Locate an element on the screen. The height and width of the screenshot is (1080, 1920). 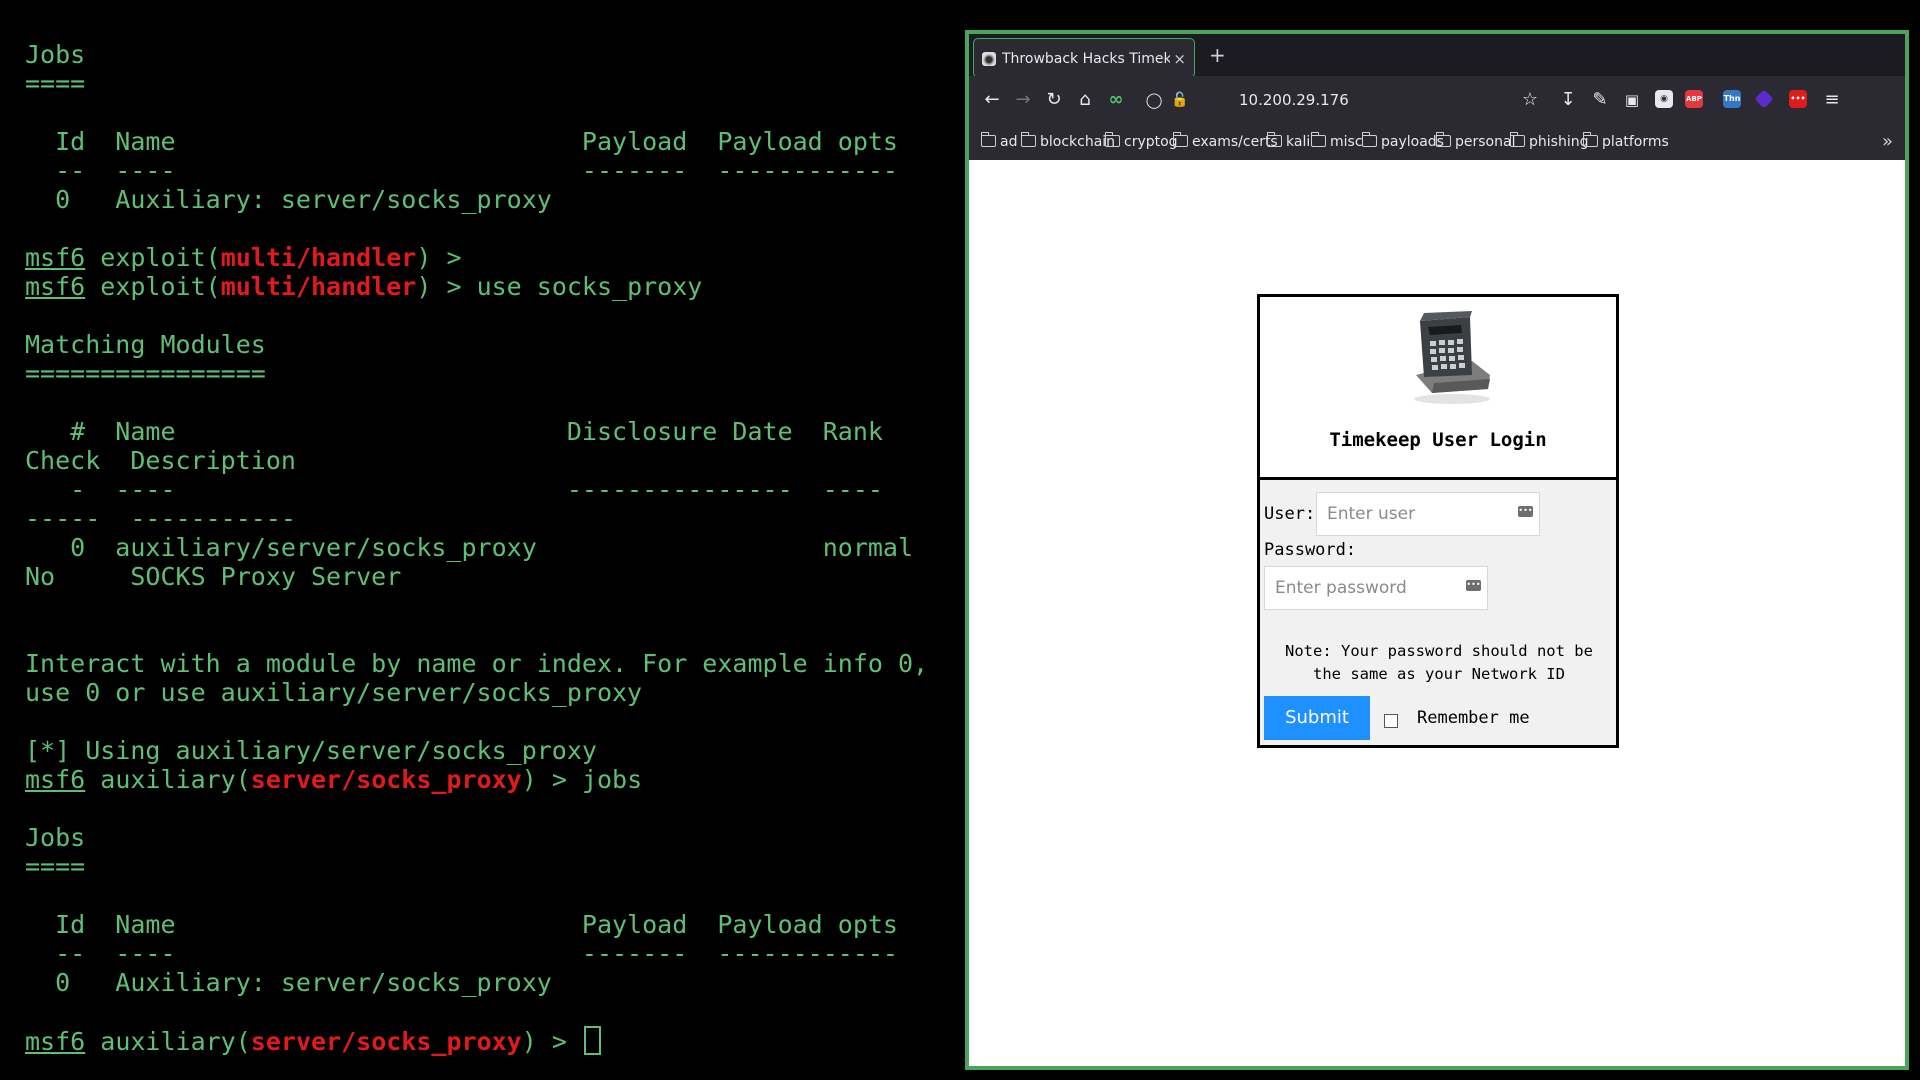
terminal-text: # Name Disclosure Date Rank is located at coordinates (454, 431).